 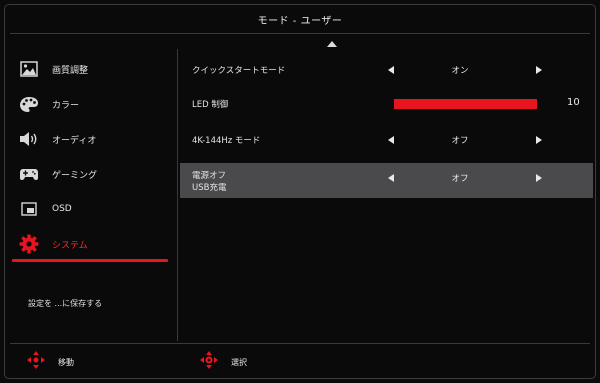 I want to click on setting-label: LED 制御, so click(x=210, y=105).